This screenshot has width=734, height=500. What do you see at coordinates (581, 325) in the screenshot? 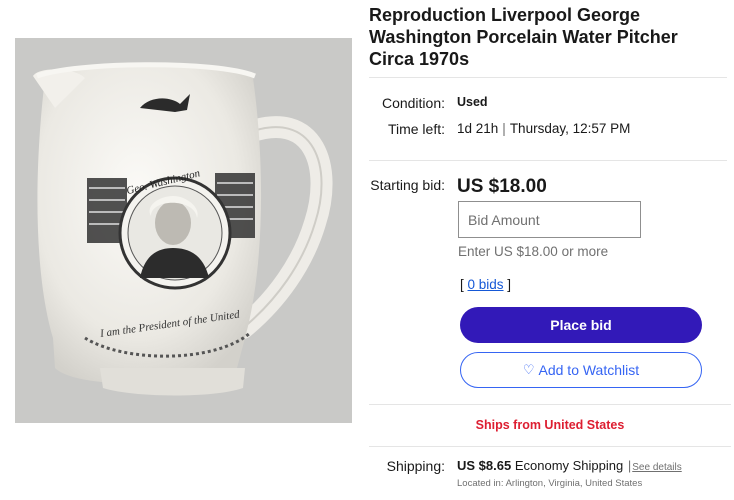
I see `place-bid-button: Place bid` at bounding box center [581, 325].